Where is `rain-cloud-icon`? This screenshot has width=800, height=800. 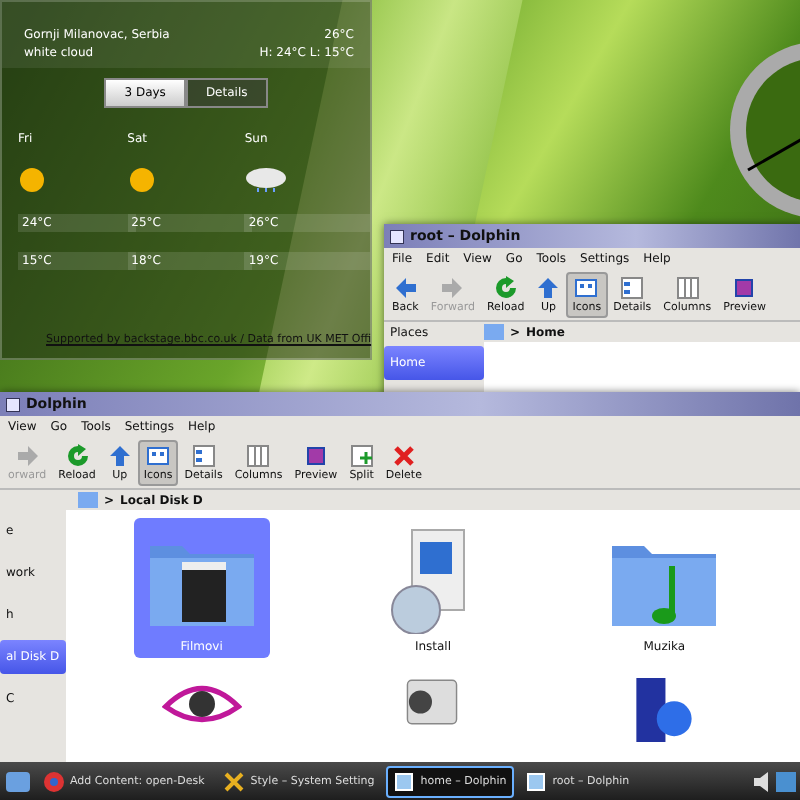 rain-cloud-icon is located at coordinates (266, 180).